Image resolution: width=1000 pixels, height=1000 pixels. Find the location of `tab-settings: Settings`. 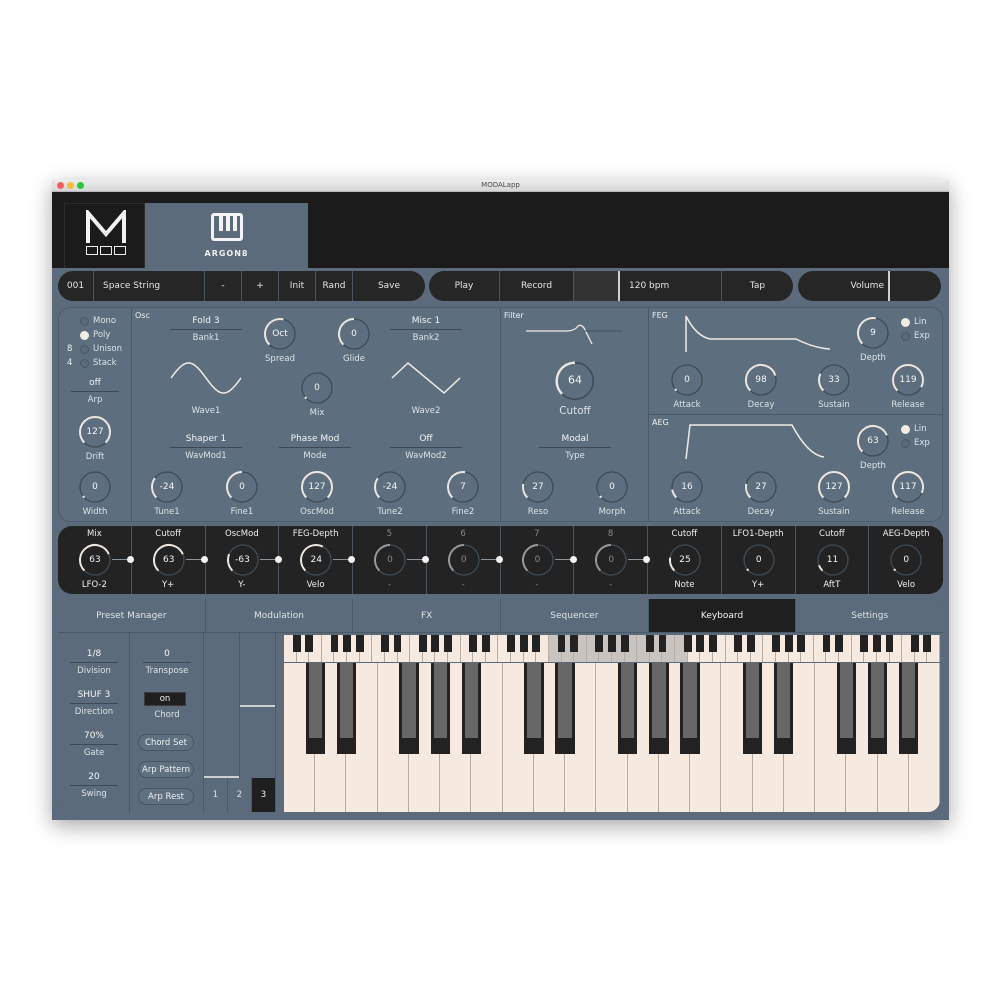

tab-settings: Settings is located at coordinates (869, 615).